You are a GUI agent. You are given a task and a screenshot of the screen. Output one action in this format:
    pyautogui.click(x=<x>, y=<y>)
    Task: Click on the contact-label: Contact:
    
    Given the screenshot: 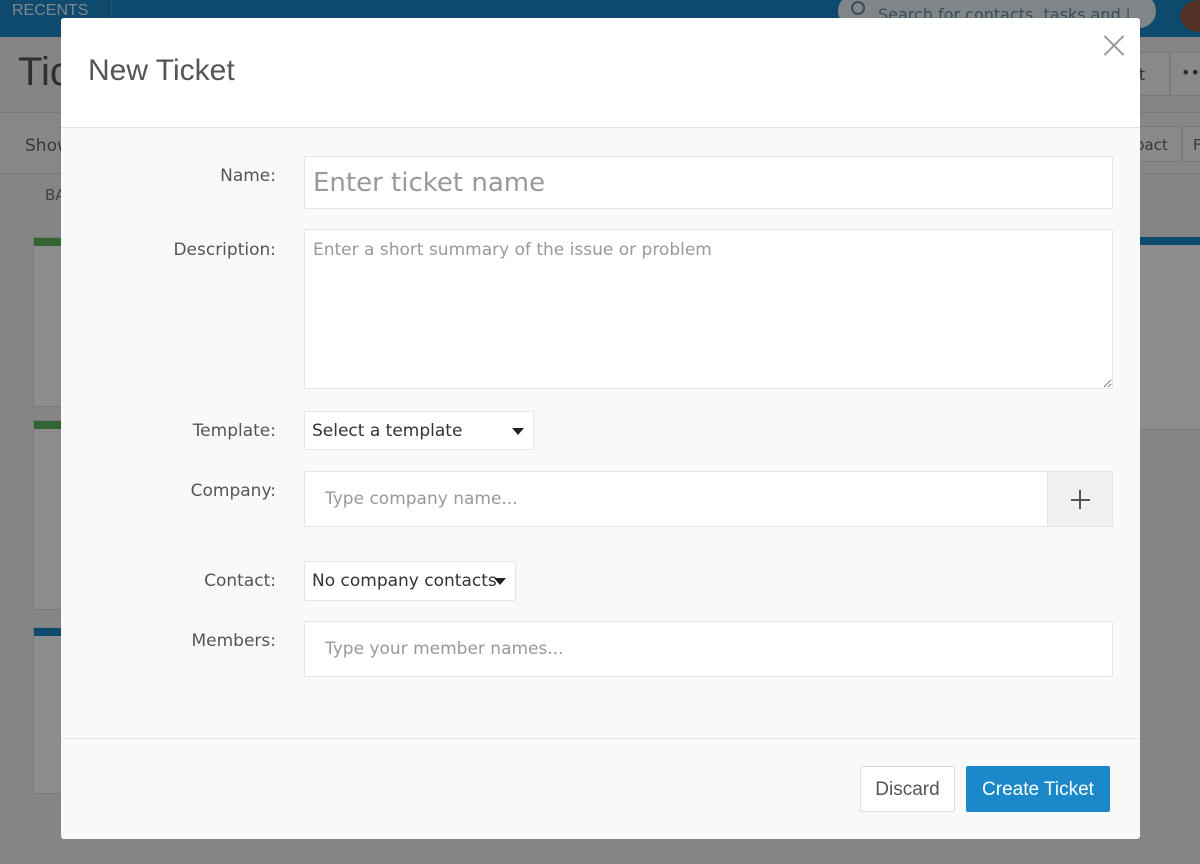 What is the action you would take?
    pyautogui.click(x=240, y=581)
    